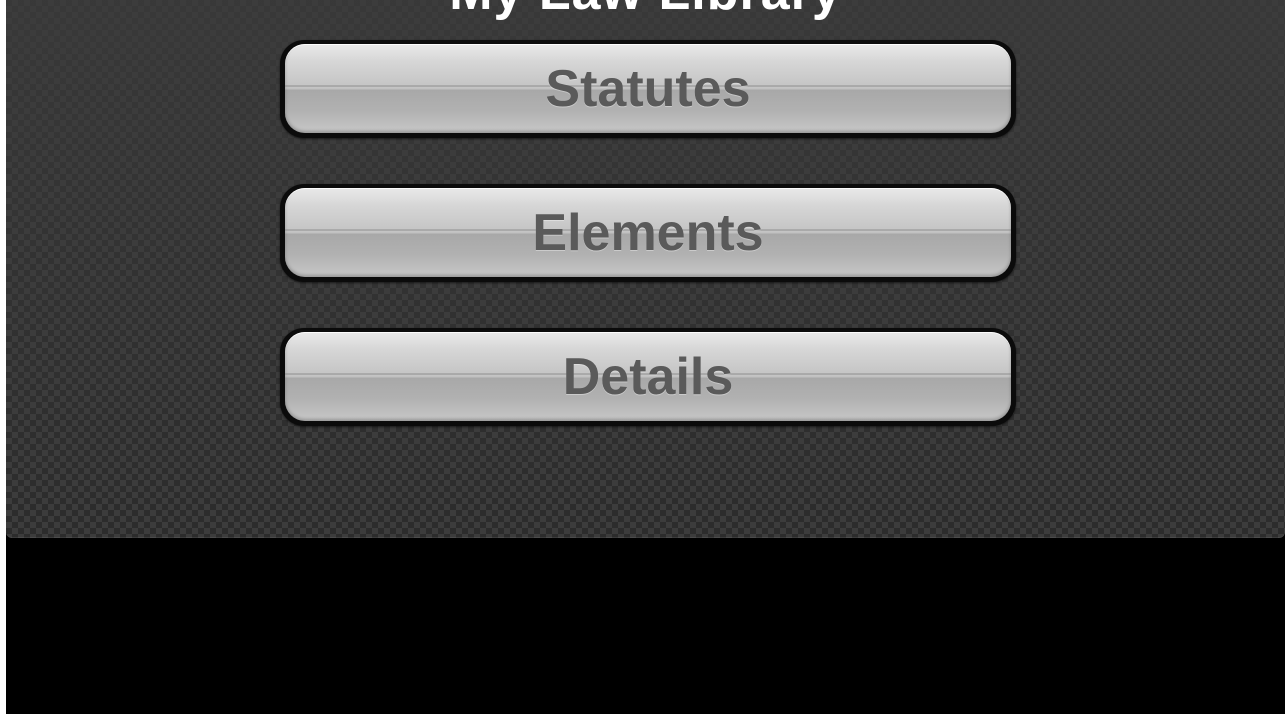 The width and height of the screenshot is (1285, 714). I want to click on statutes-button: Statutes, so click(648, 89).